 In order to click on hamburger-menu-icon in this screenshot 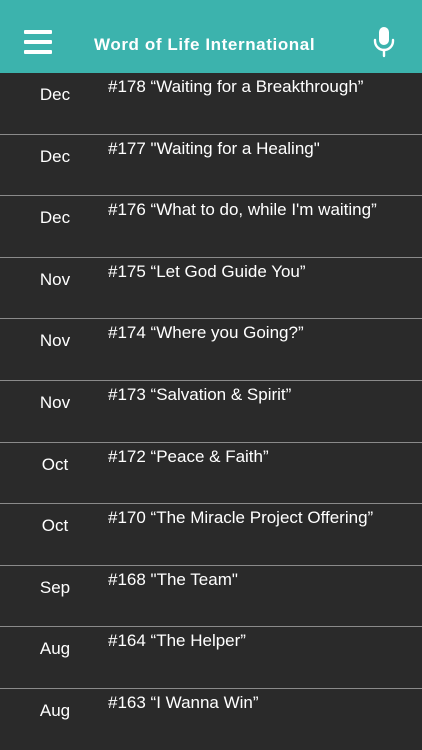, I will do `click(38, 42)`.